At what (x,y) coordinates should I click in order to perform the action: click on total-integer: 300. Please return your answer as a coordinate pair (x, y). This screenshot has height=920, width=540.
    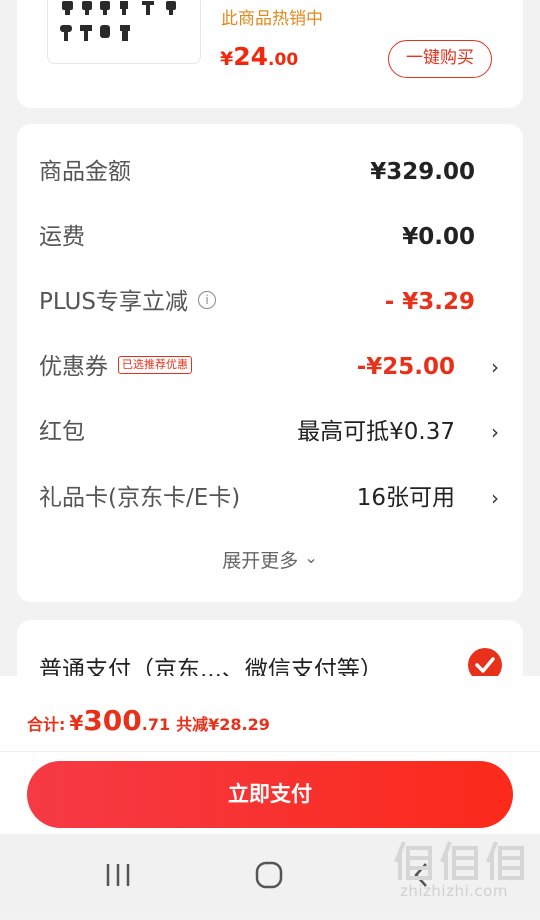
    Looking at the image, I should click on (112, 720).